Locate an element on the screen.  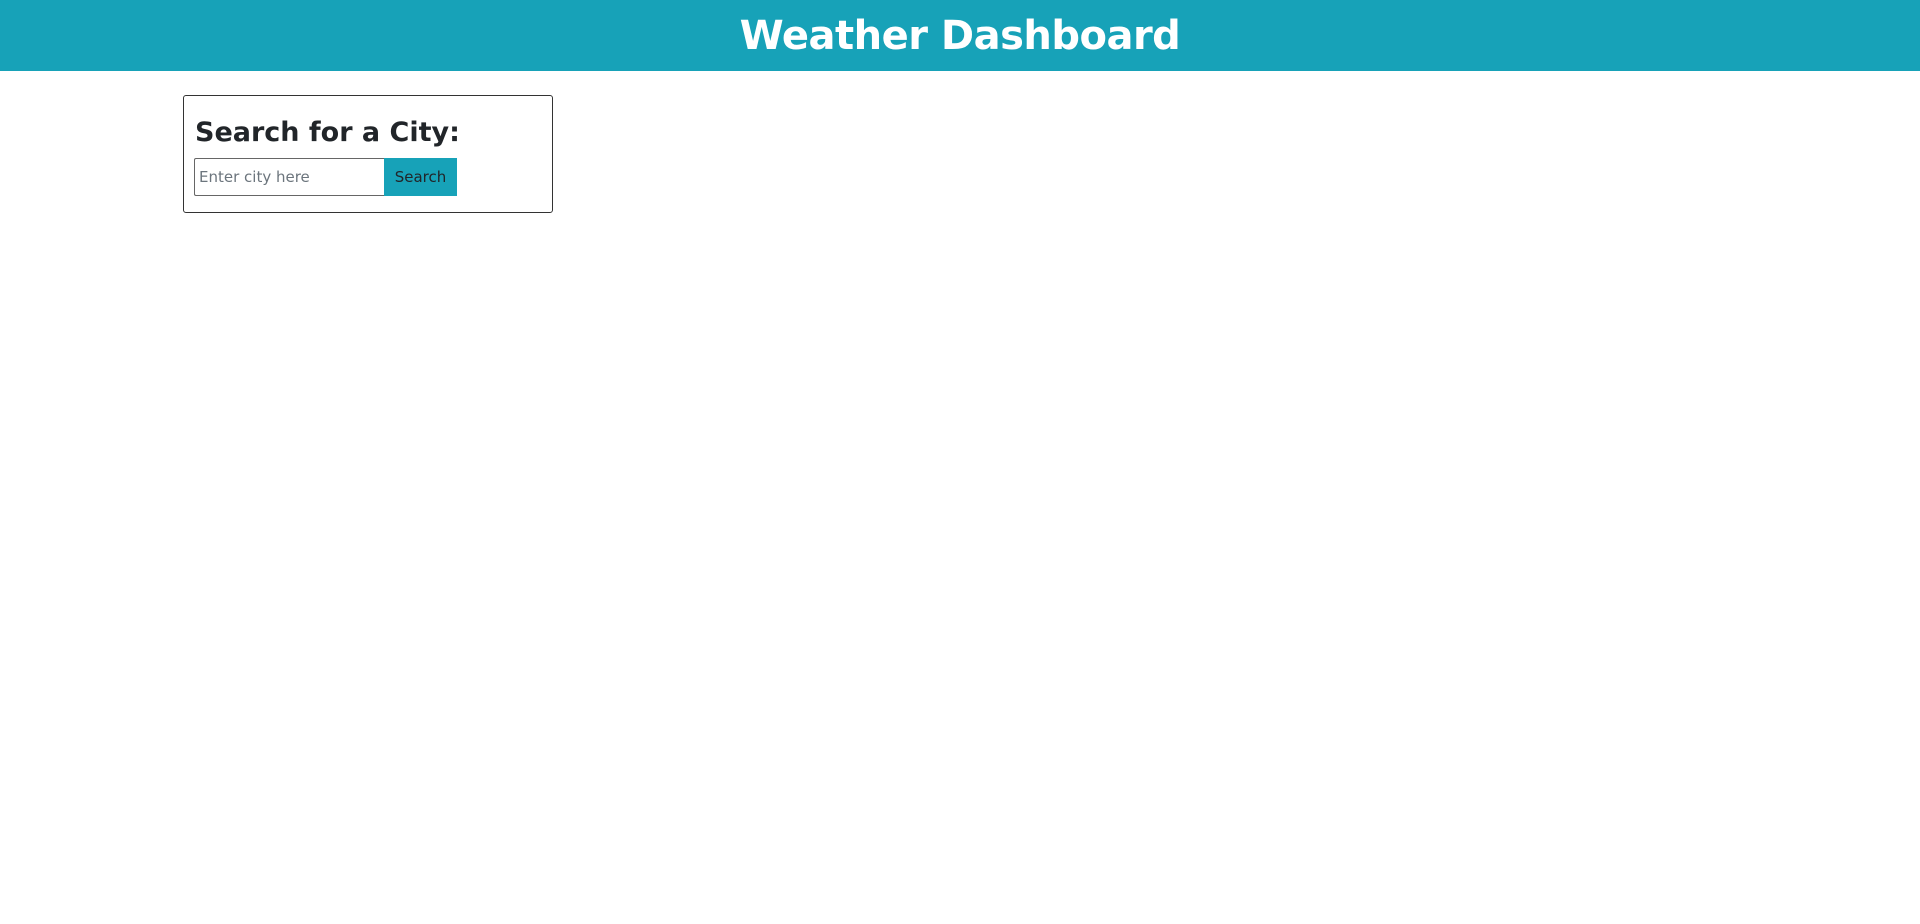
app-header: Weather Dashboard is located at coordinates (960, 35).